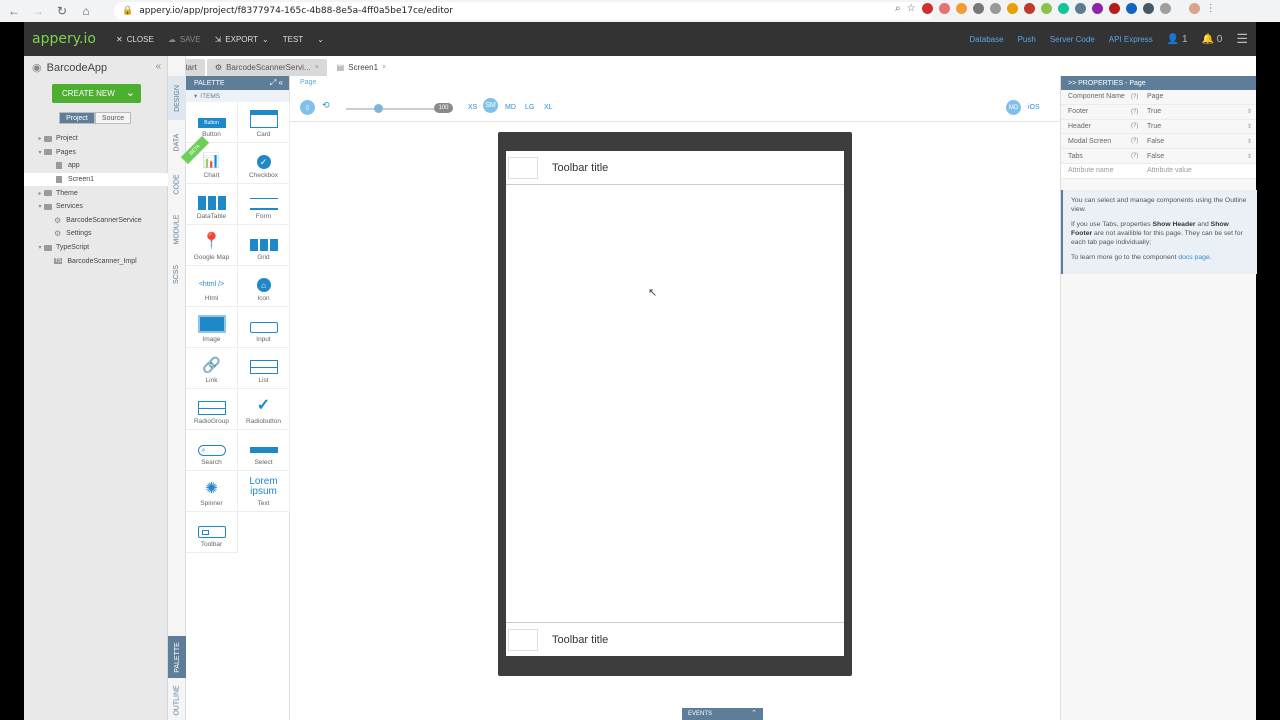 This screenshot has width=1280, height=720. I want to click on palette-item-radiobutton: ✓ Radiobutton, so click(264, 409).